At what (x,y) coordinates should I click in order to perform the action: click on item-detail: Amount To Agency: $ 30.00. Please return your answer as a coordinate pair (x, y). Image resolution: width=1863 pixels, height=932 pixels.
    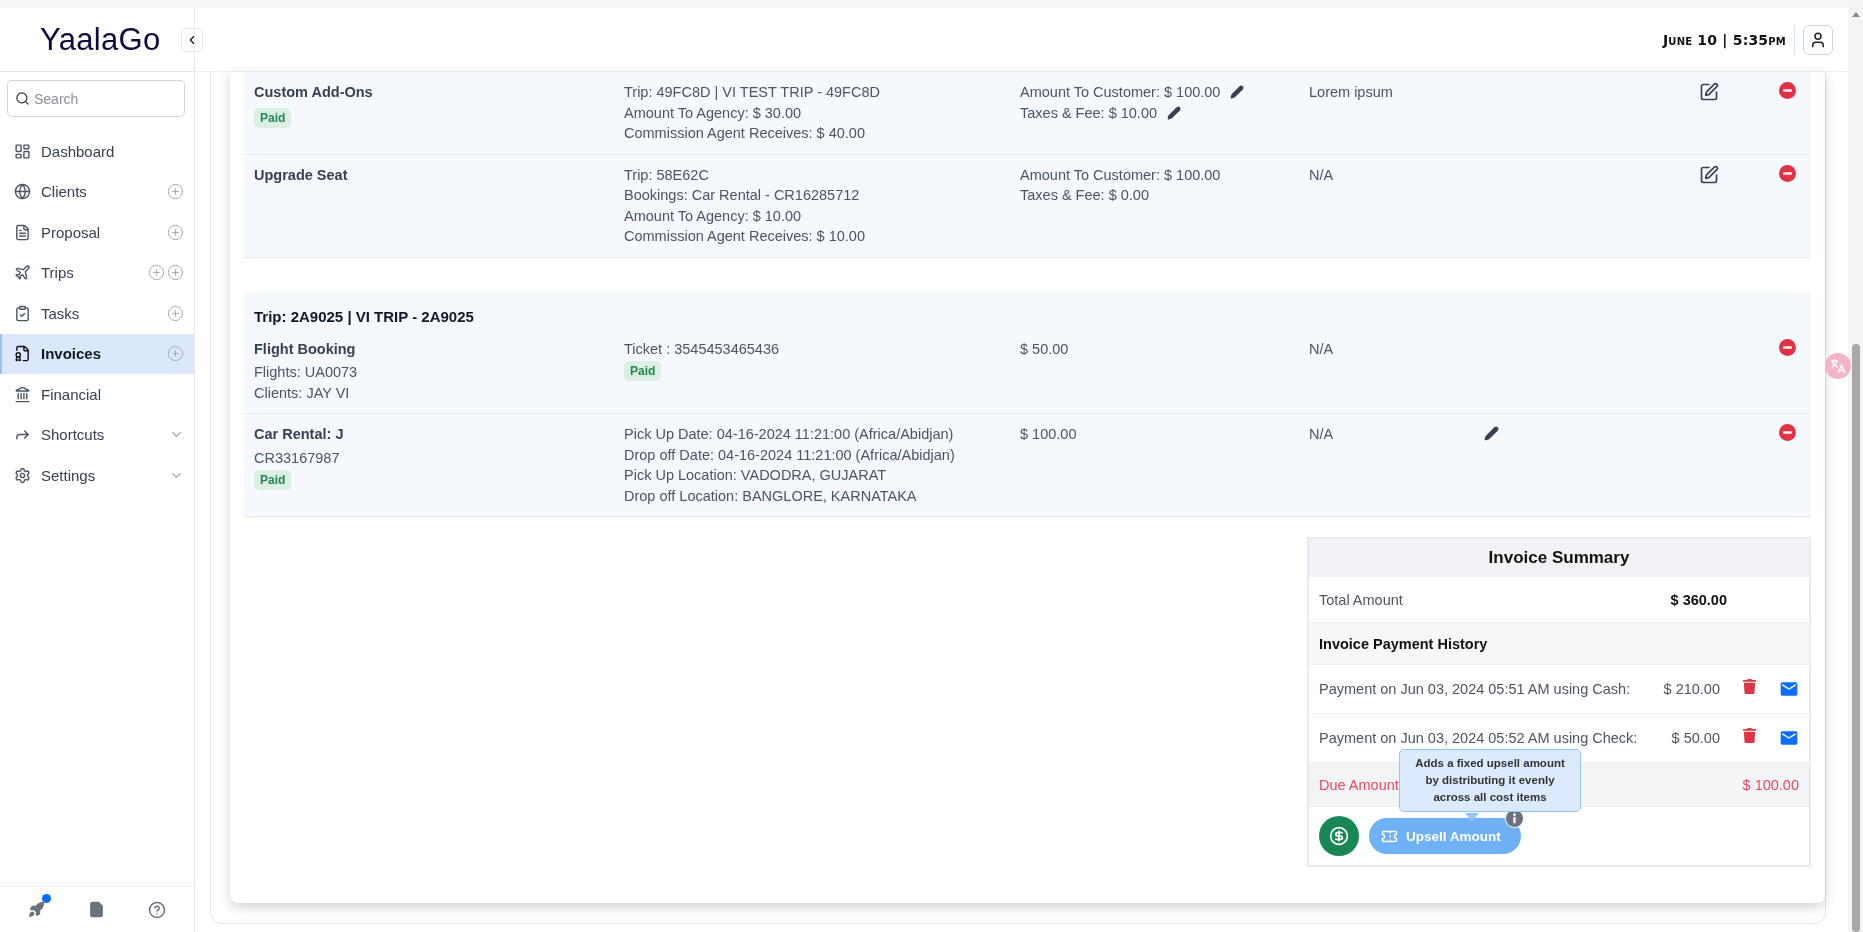
    Looking at the image, I should click on (713, 113).